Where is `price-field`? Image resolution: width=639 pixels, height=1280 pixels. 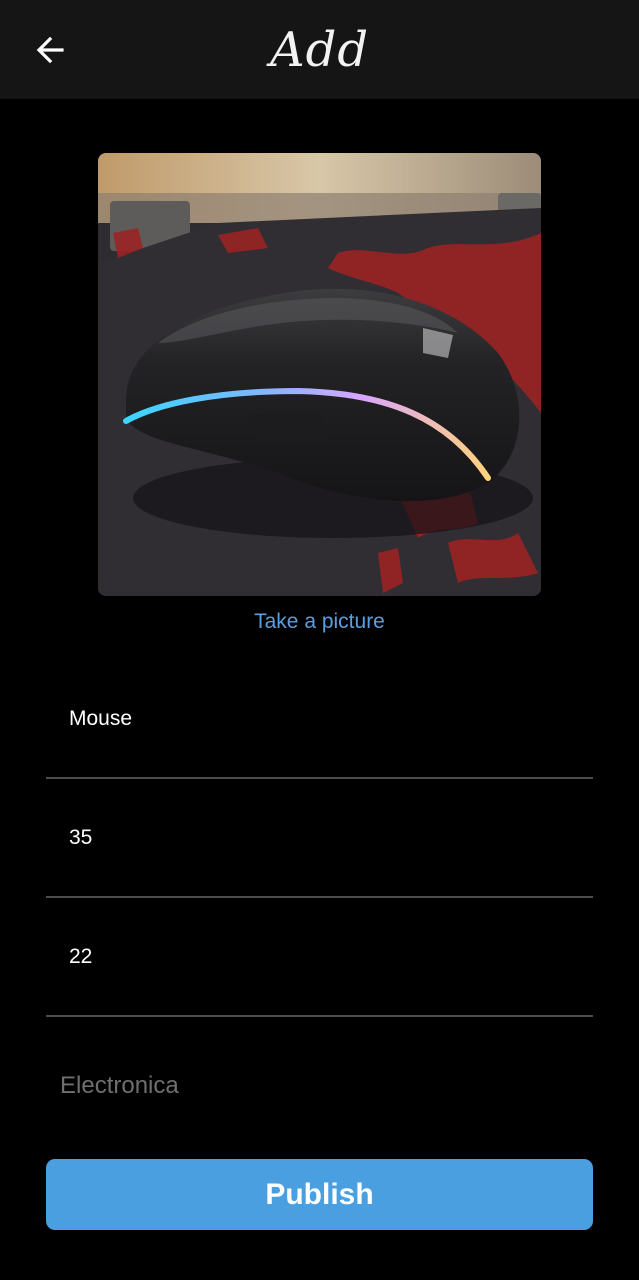 price-field is located at coordinates (319, 839).